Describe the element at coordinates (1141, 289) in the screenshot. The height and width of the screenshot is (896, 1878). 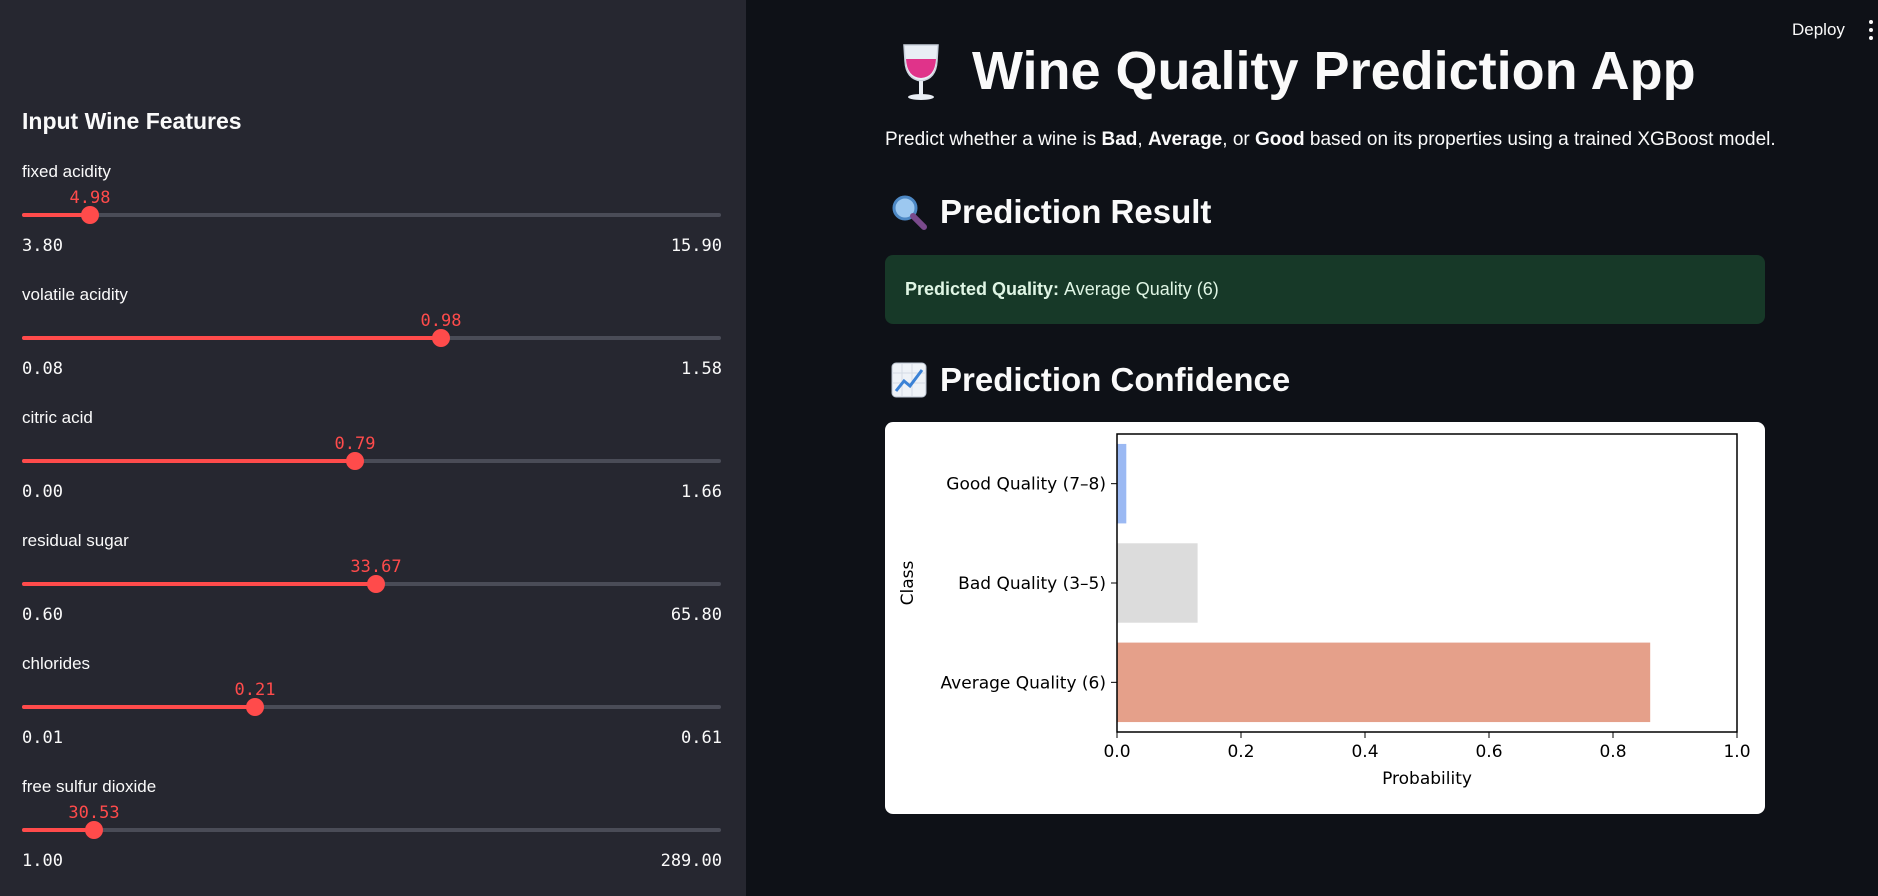
I see `result-value: Average Quality (6)` at that location.